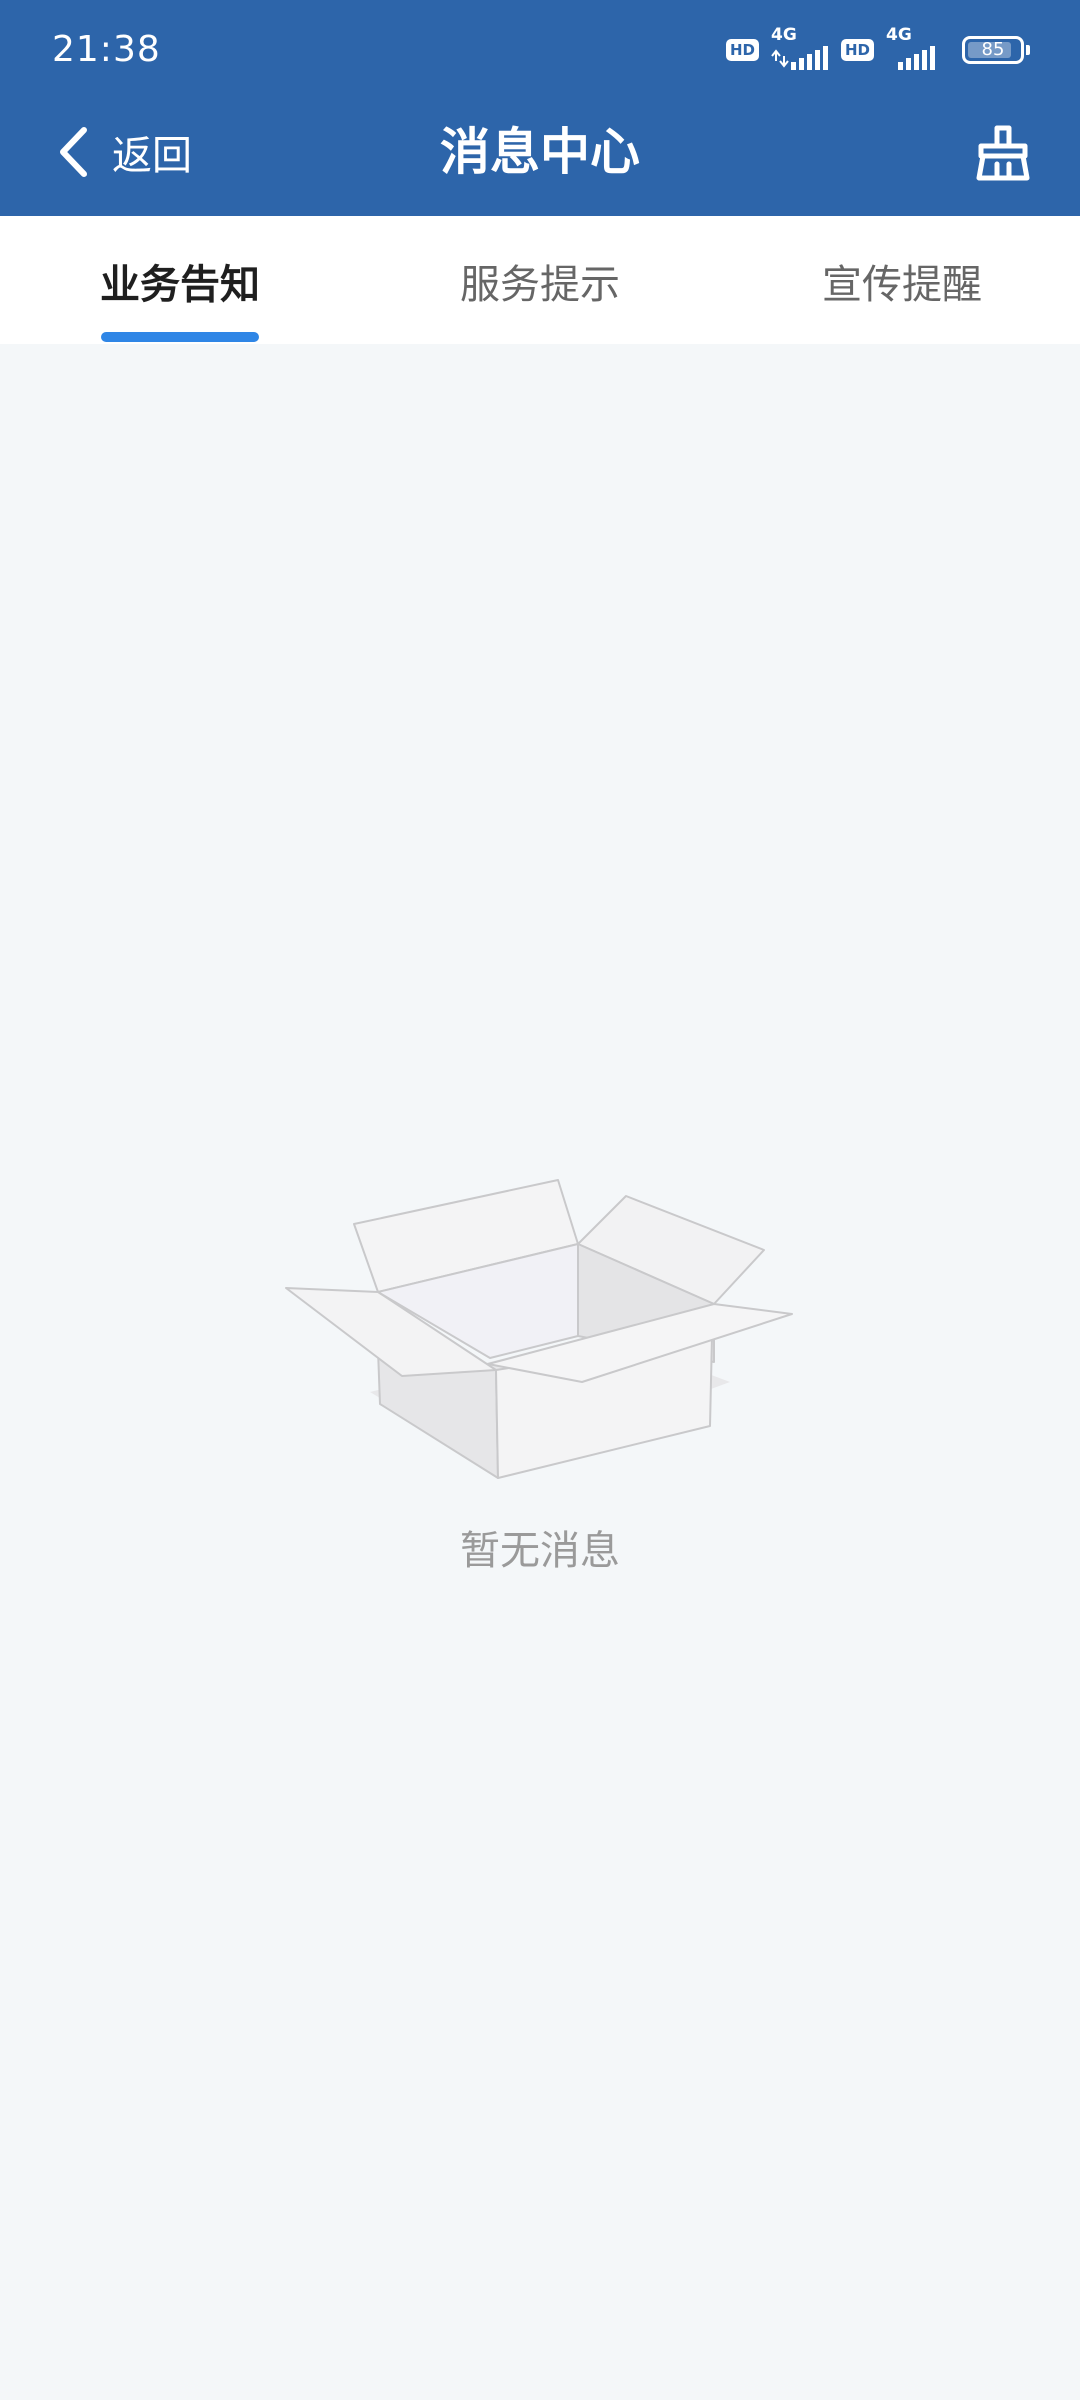  I want to click on hd-badge-sim2: HD, so click(857, 50).